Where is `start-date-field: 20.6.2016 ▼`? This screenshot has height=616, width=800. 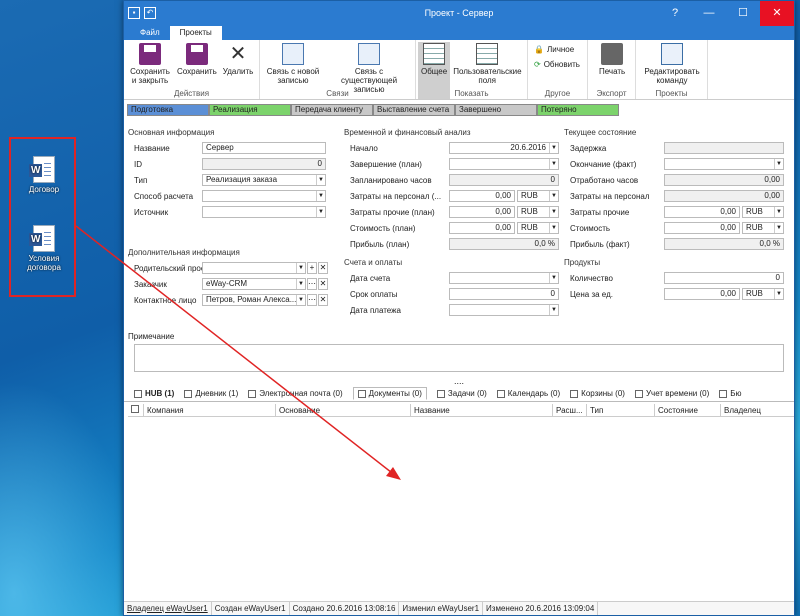
start-date-field: 20.6.2016 ▼ is located at coordinates (504, 148).